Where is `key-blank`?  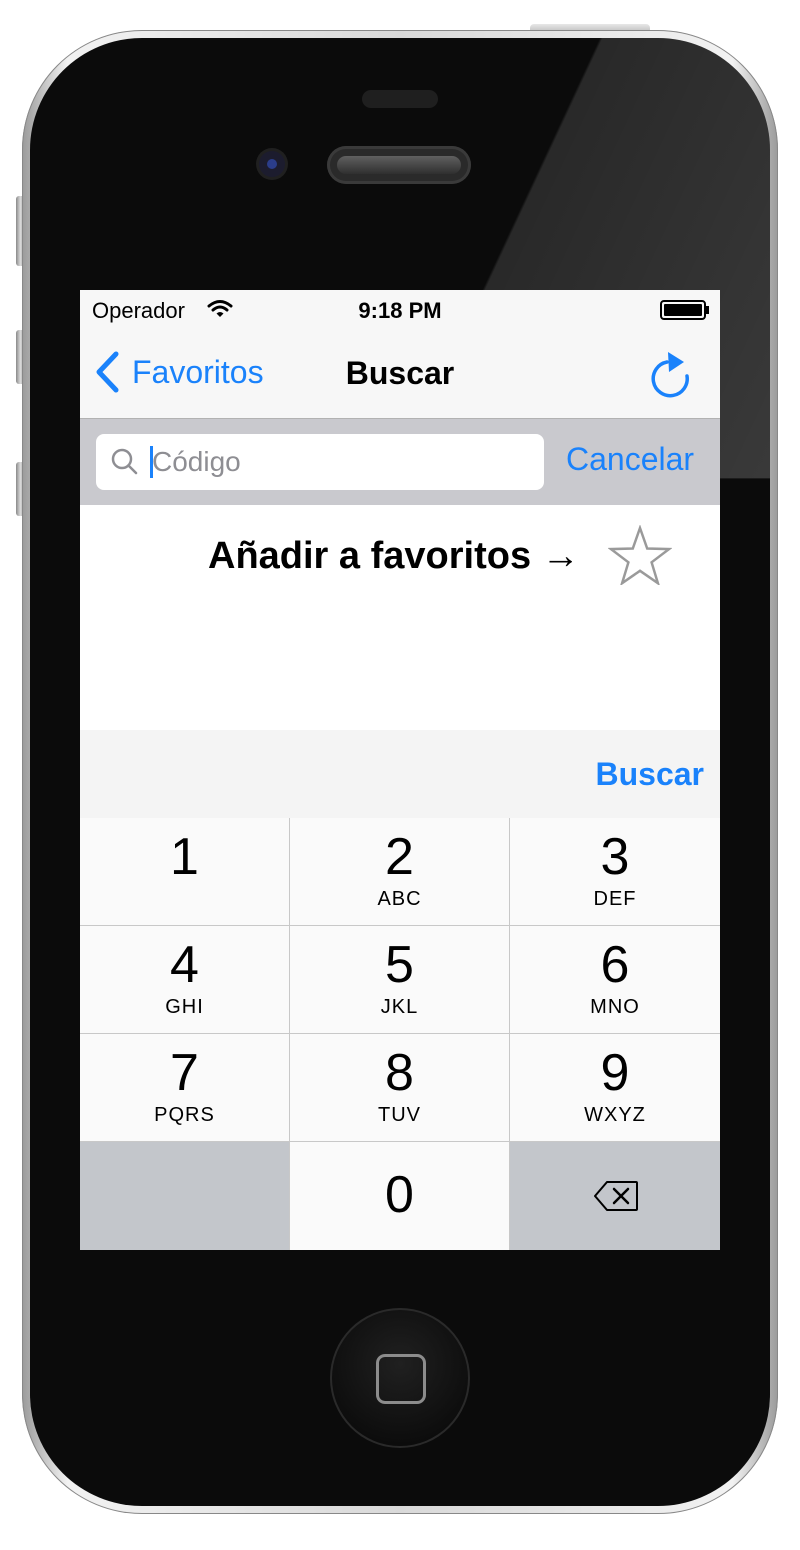
key-blank is located at coordinates (185, 1196).